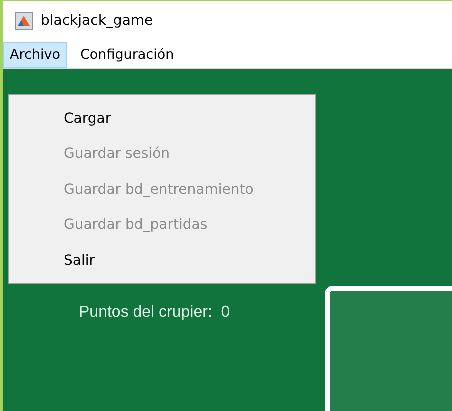 The image size is (452, 411). What do you see at coordinates (127, 55) in the screenshot?
I see `menu-bar-item: Configuración` at bounding box center [127, 55].